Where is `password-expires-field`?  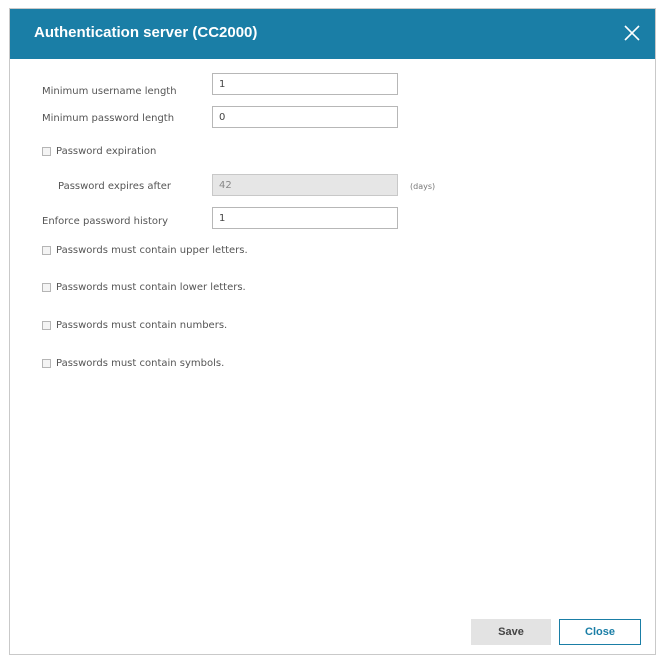
password-expires-field is located at coordinates (305, 185).